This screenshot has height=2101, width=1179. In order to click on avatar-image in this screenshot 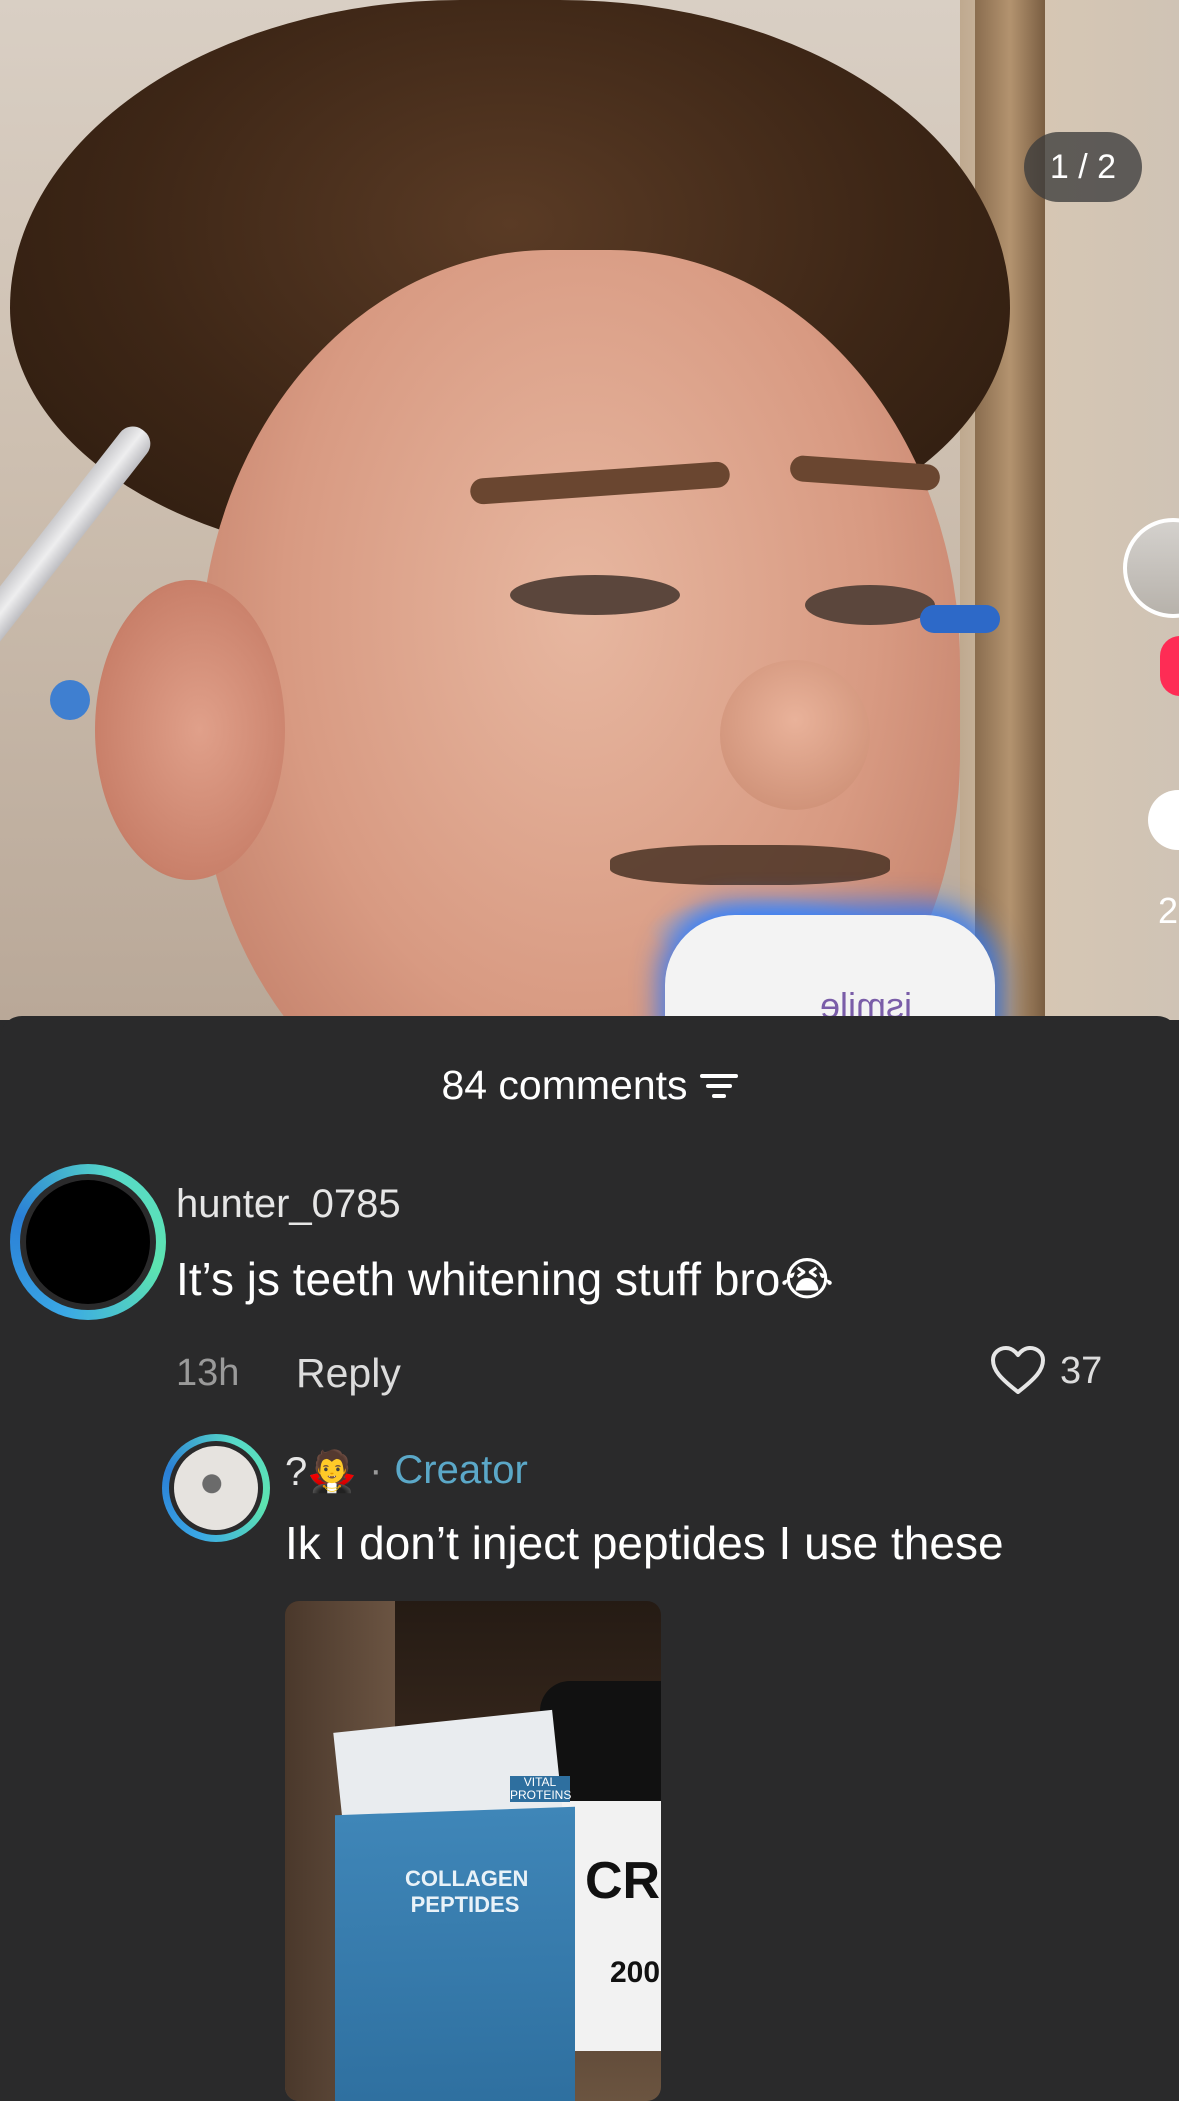, I will do `click(88, 1242)`.